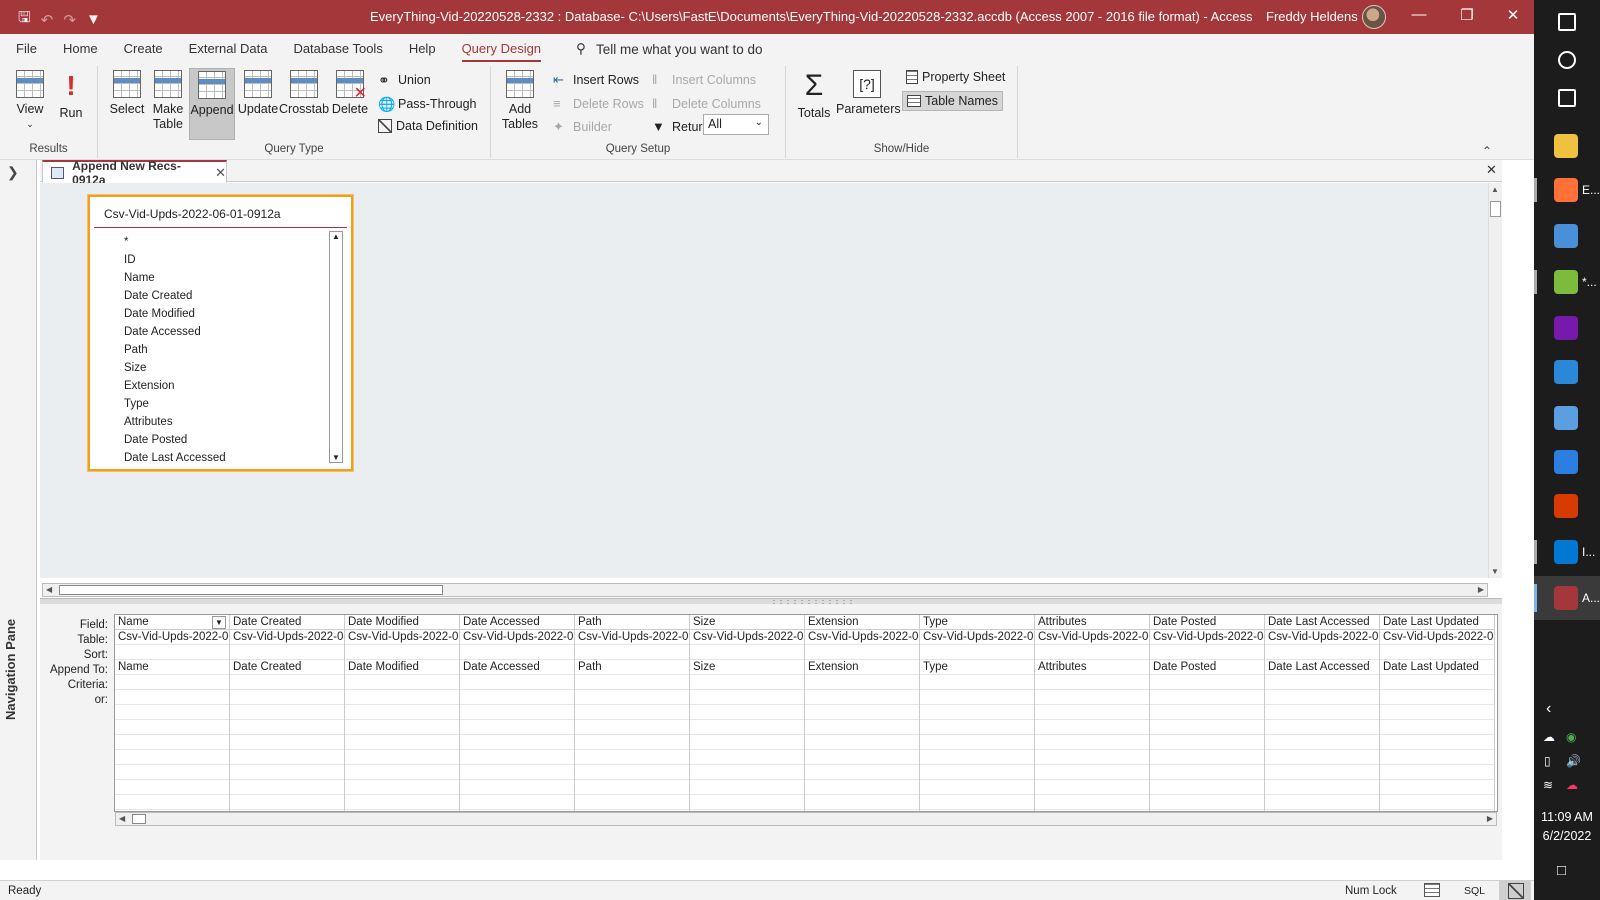 This screenshot has height=900, width=1600. I want to click on builder-button: ✦ Builder, so click(582, 127).